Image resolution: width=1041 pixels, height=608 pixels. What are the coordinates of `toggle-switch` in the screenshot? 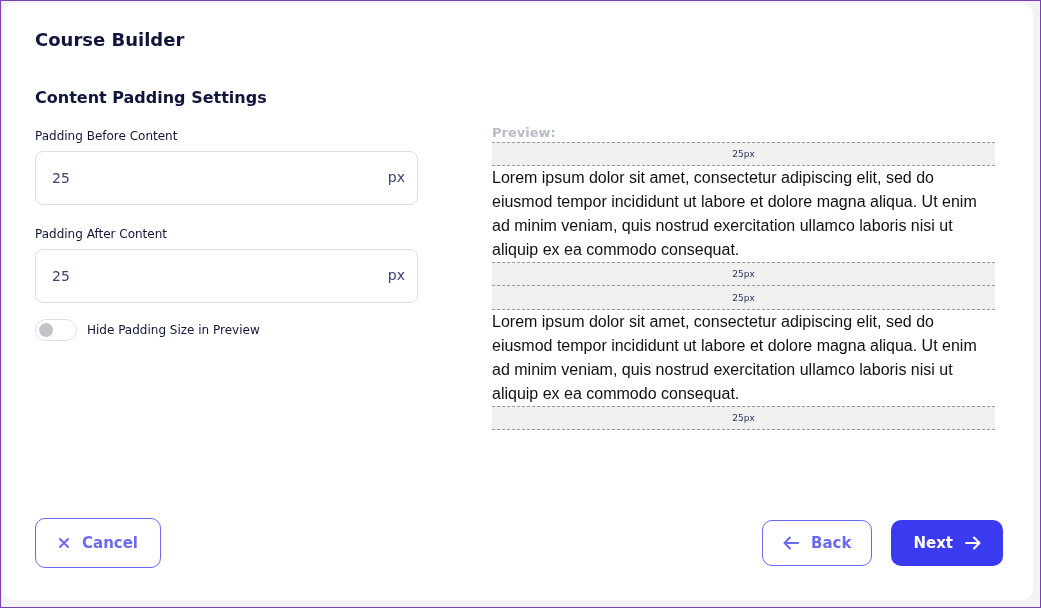 It's located at (56, 330).